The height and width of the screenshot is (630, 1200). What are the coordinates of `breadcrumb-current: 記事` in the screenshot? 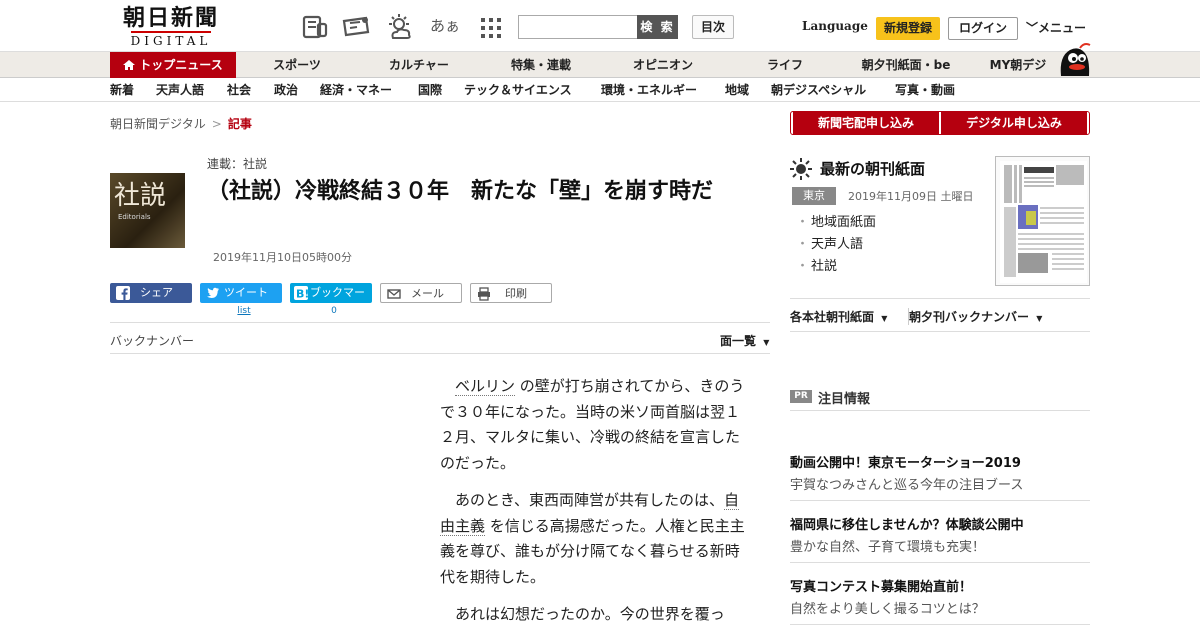 It's located at (239, 124).